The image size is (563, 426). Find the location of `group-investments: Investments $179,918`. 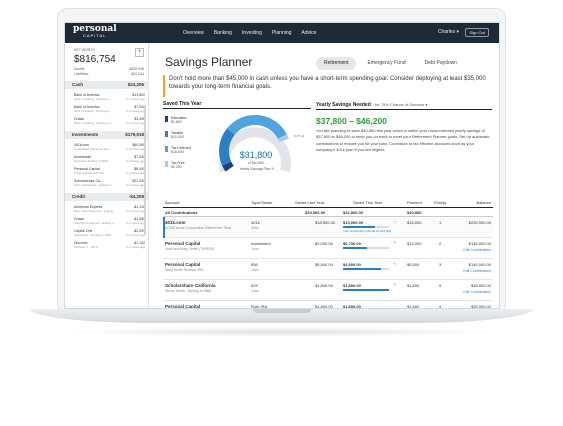

group-investments: Investments $179,918 is located at coordinates (107, 135).